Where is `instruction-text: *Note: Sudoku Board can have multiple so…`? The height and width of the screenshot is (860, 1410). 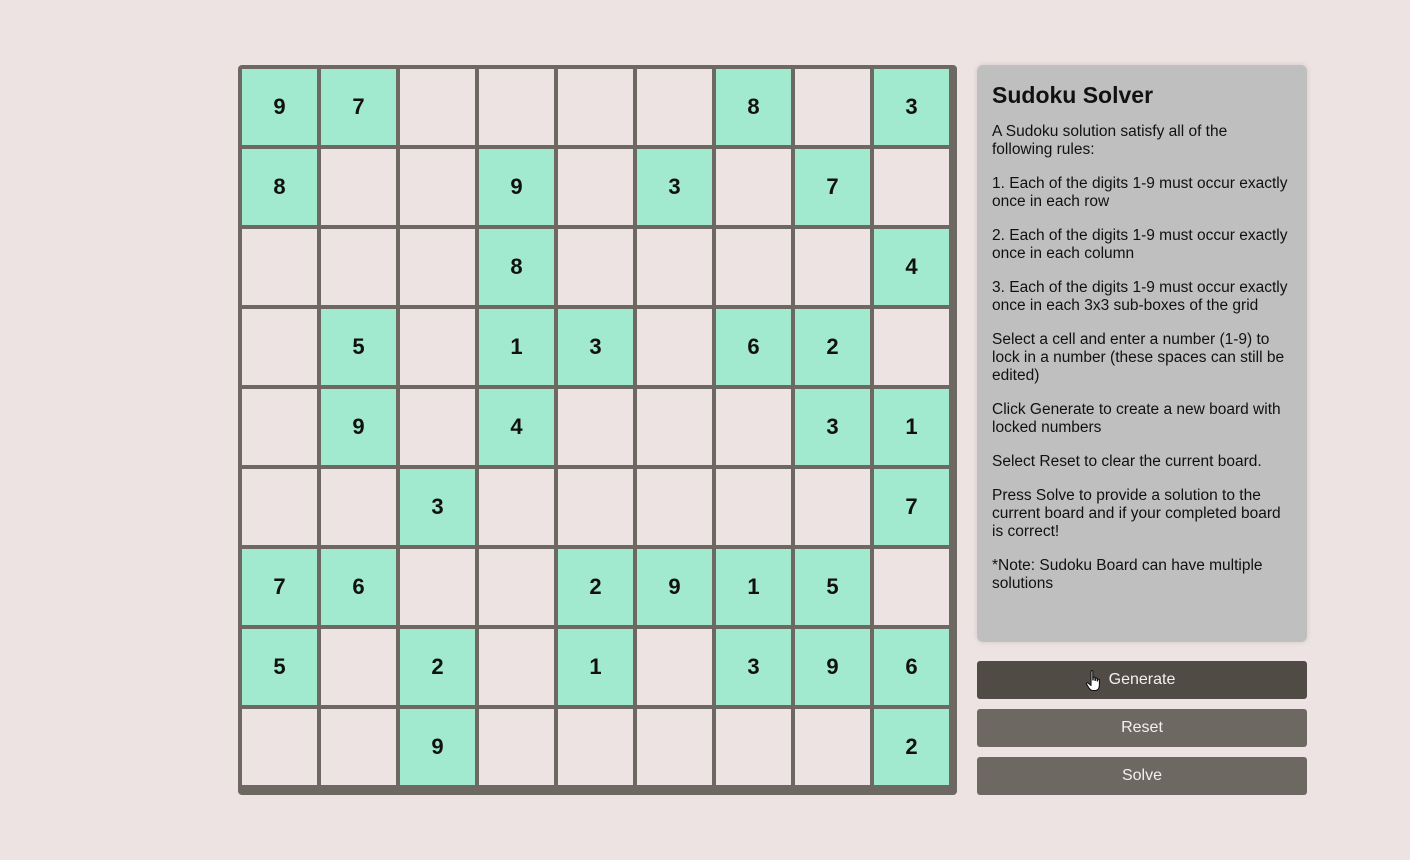
instruction-text: *Note: Sudoku Board can have multiple so… is located at coordinates (1127, 574).